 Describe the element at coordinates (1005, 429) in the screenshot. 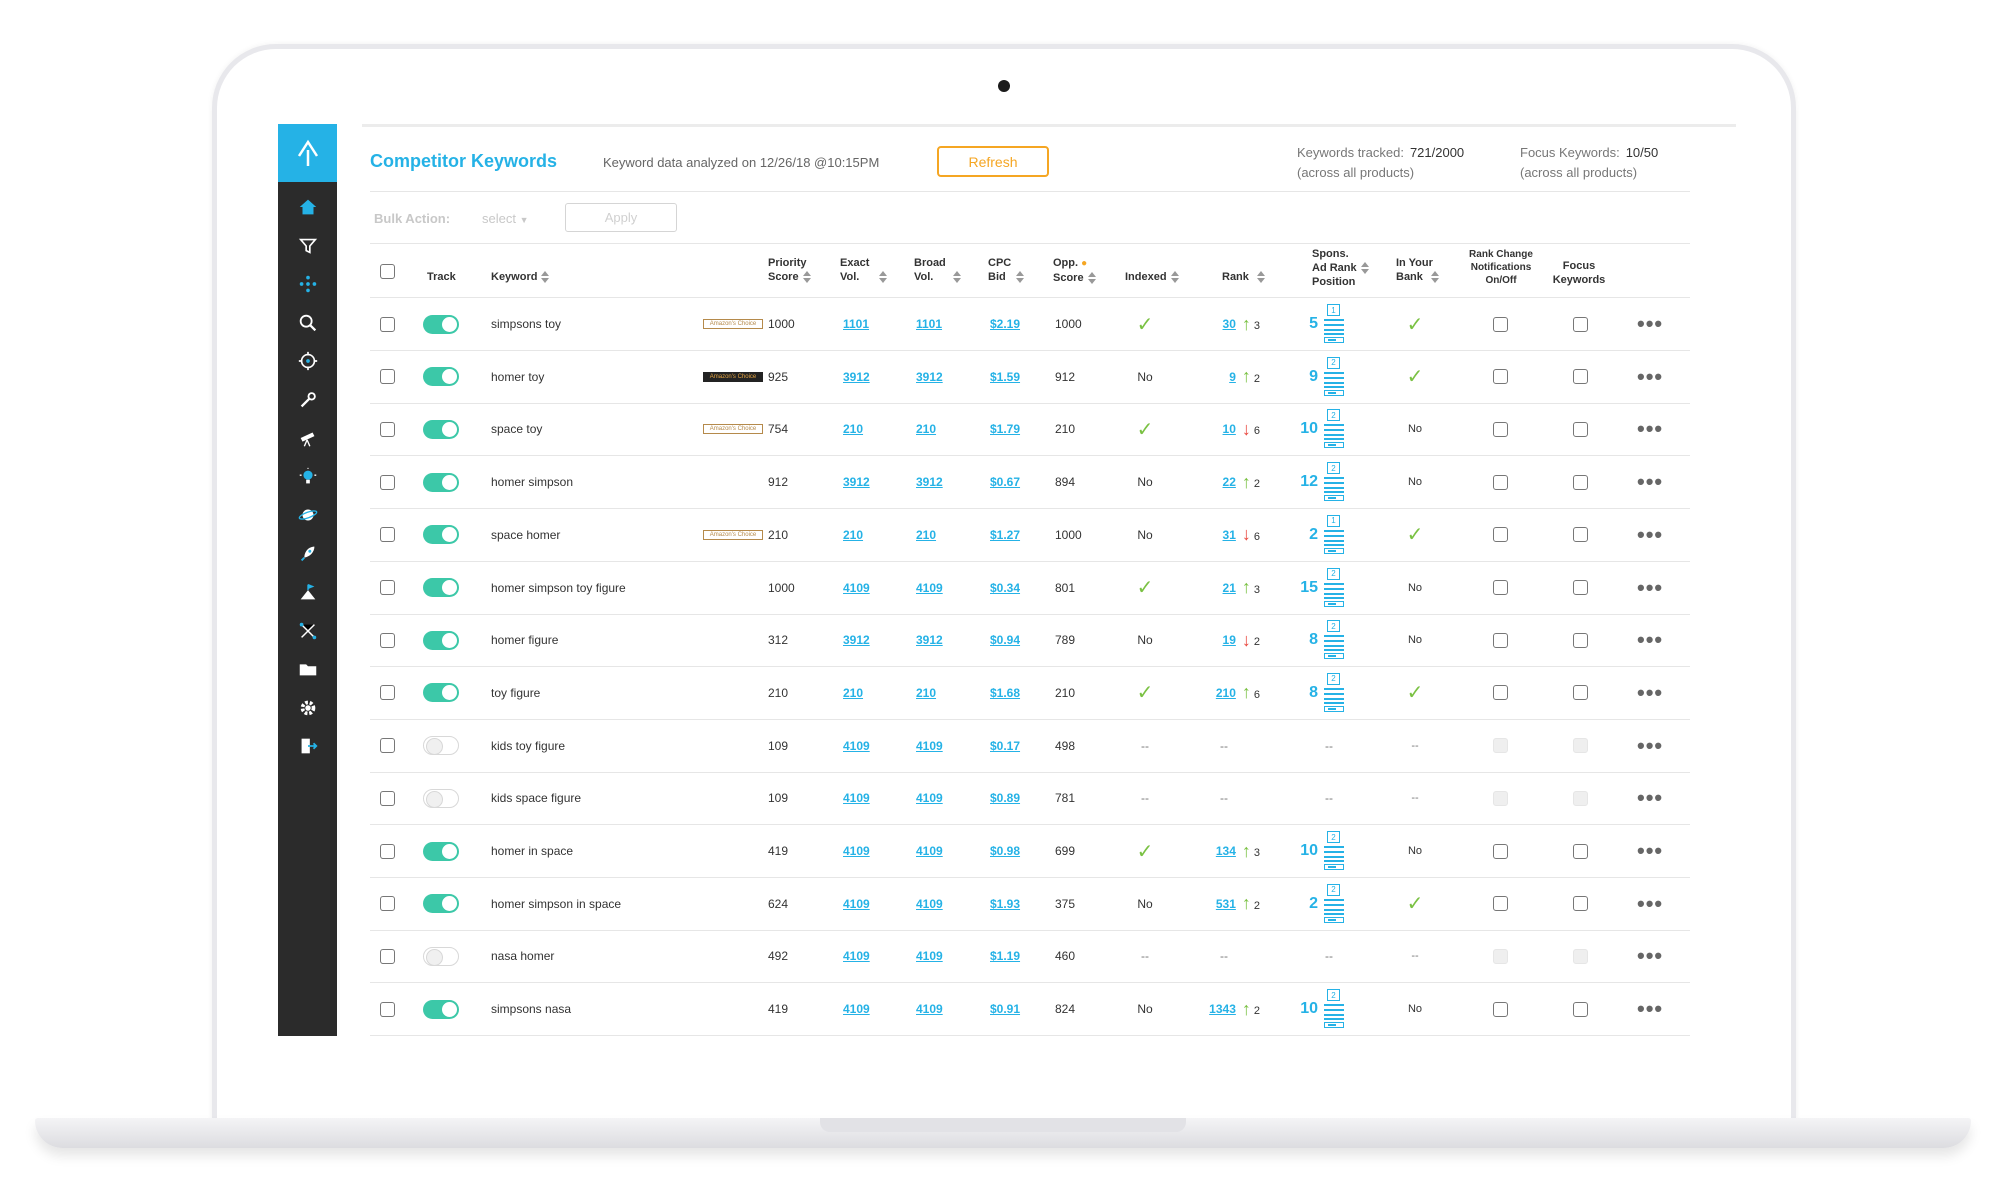

I see `cpc-bid-link: $1.79` at that location.